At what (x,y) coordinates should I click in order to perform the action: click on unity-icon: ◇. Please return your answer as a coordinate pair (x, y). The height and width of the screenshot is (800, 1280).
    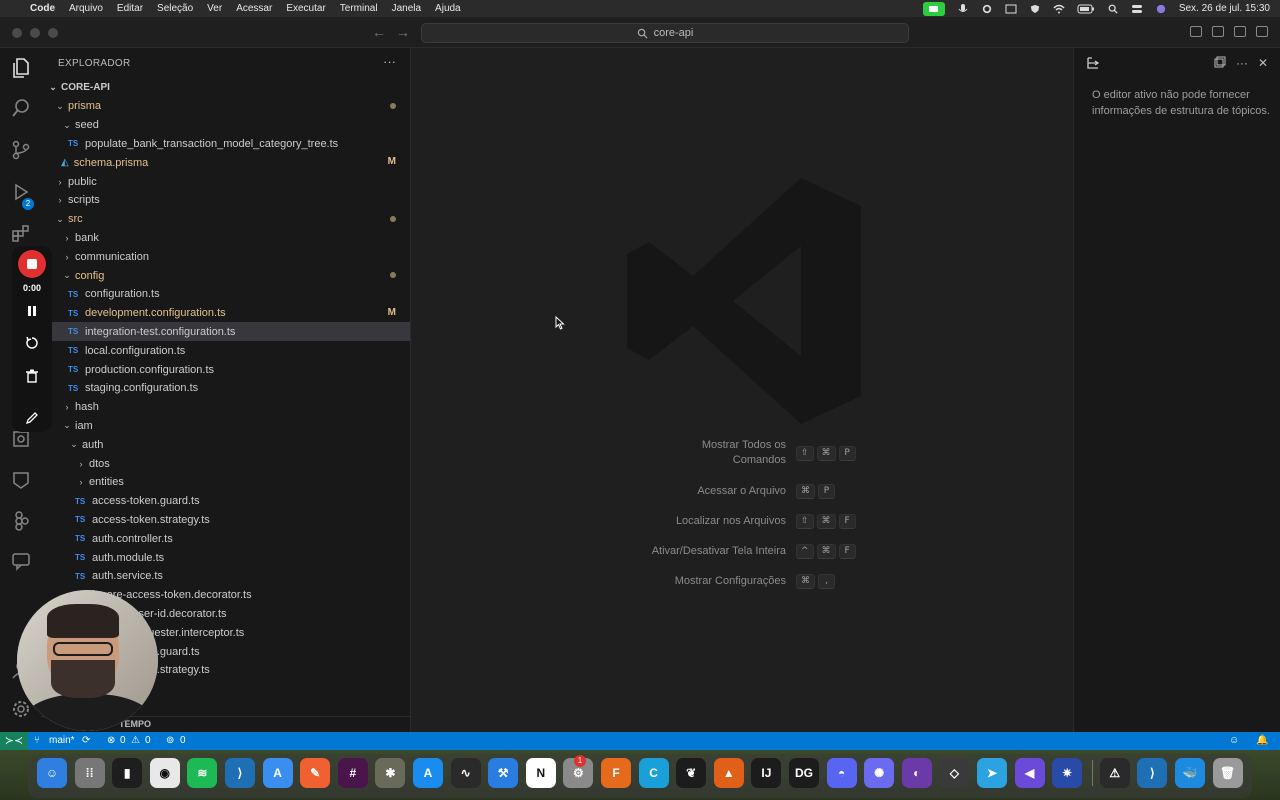
    Looking at the image, I should click on (954, 773).